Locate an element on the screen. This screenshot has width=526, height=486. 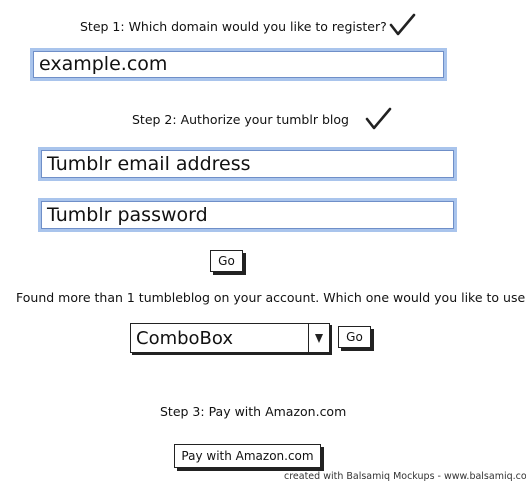
domain-input: example.com is located at coordinates (238, 64).